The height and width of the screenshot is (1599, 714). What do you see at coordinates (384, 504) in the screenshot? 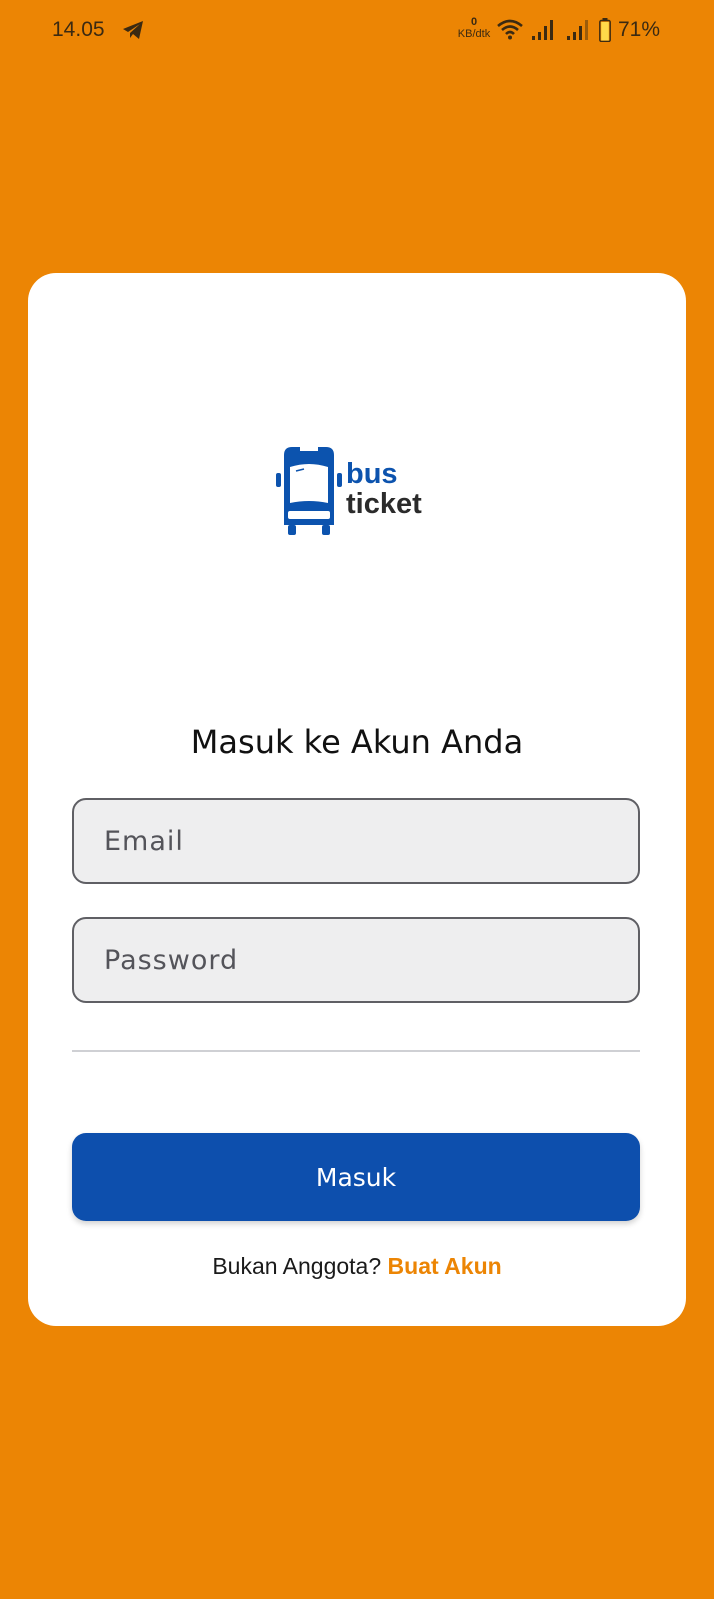
I see `logo-text-ticket: ticket` at bounding box center [384, 504].